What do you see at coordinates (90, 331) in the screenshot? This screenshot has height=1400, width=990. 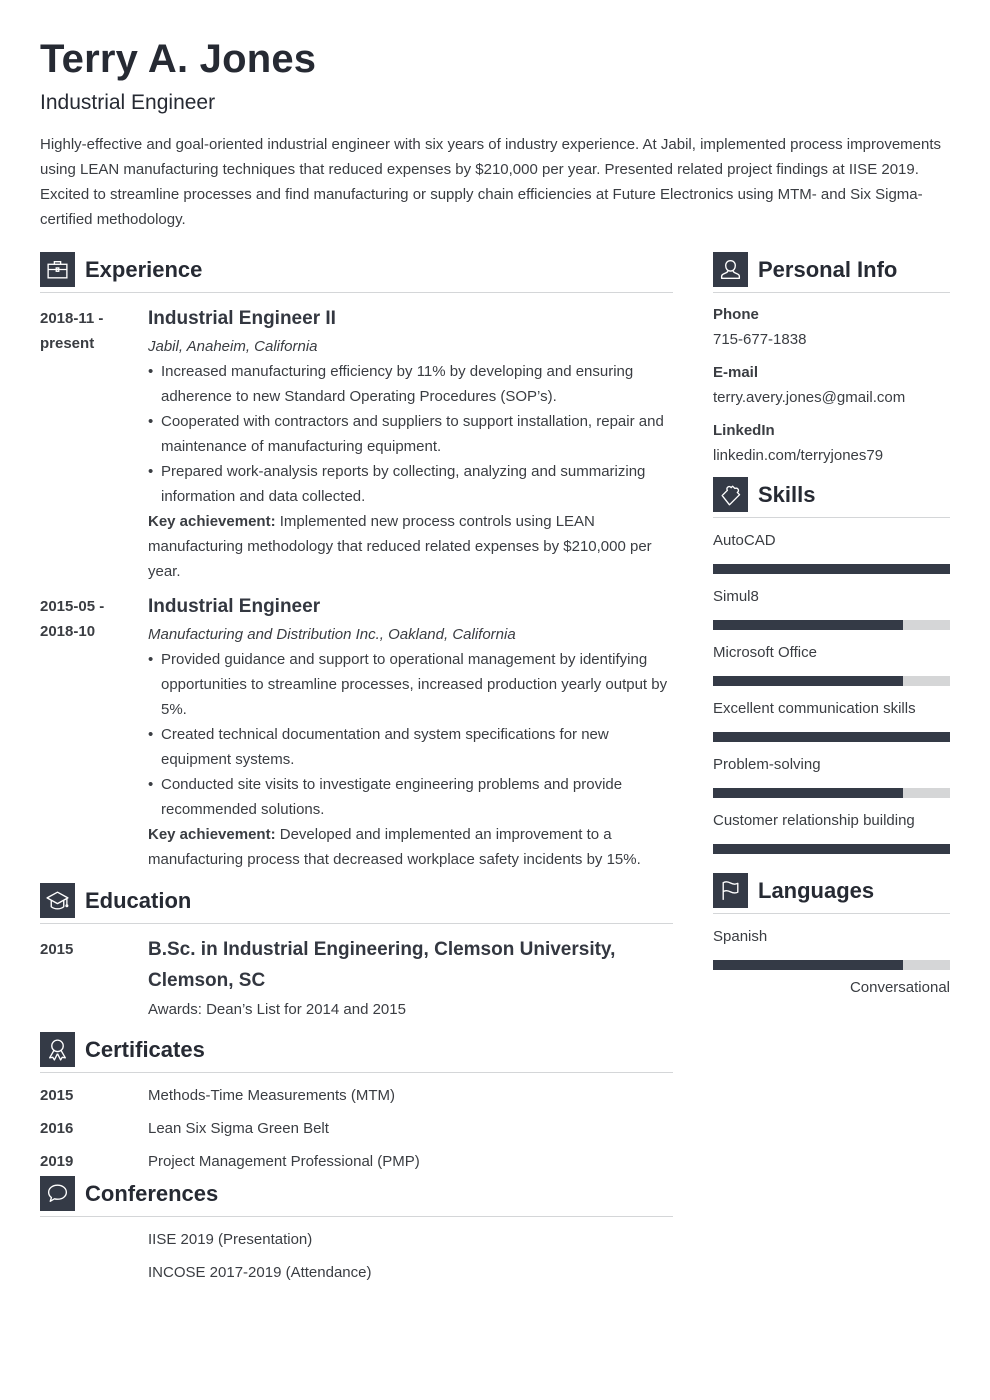 I see `entry-date: 2018-11 - present` at bounding box center [90, 331].